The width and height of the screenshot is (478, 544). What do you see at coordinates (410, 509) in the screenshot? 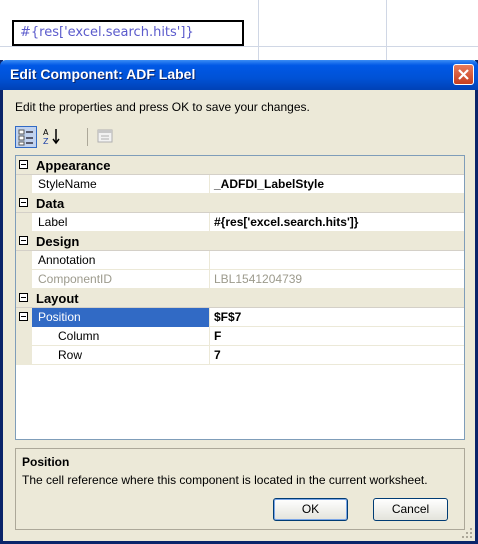
I see `cancel-button: Cancel` at bounding box center [410, 509].